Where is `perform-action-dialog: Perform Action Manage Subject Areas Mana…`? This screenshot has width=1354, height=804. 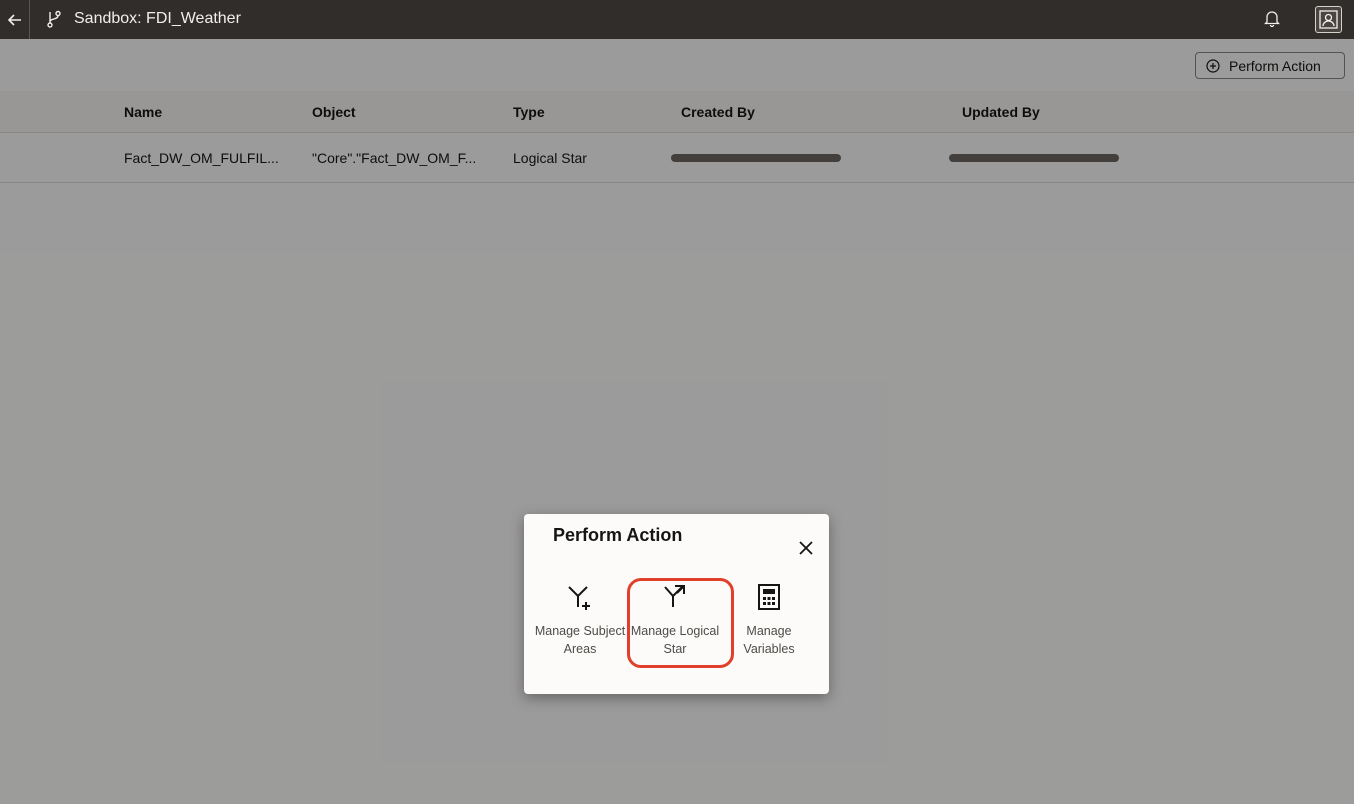
perform-action-dialog: Perform Action Manage Subject Areas Mana… is located at coordinates (676, 604).